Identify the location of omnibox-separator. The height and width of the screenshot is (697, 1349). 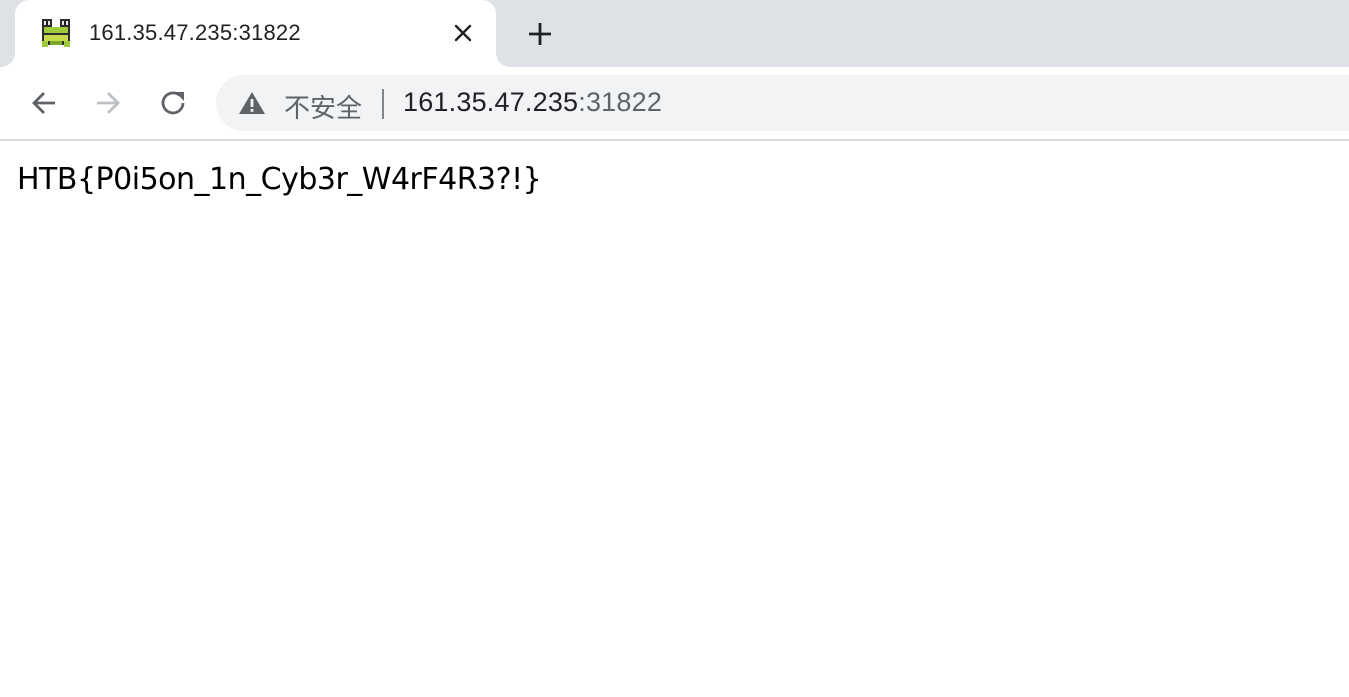
(383, 104).